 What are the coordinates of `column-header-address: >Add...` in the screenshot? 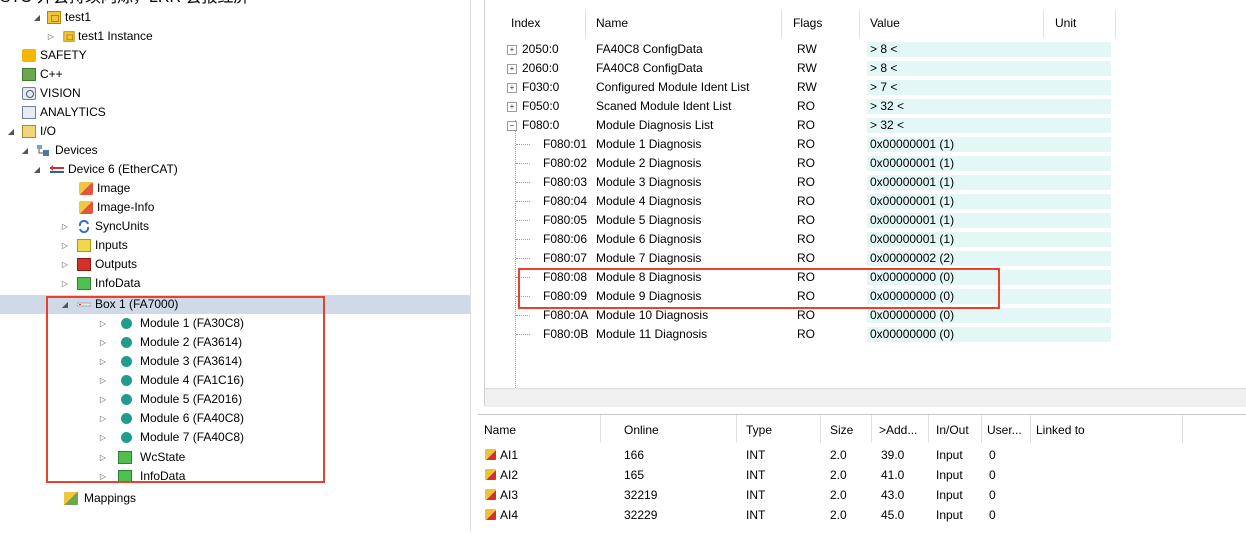 It's located at (898, 430).